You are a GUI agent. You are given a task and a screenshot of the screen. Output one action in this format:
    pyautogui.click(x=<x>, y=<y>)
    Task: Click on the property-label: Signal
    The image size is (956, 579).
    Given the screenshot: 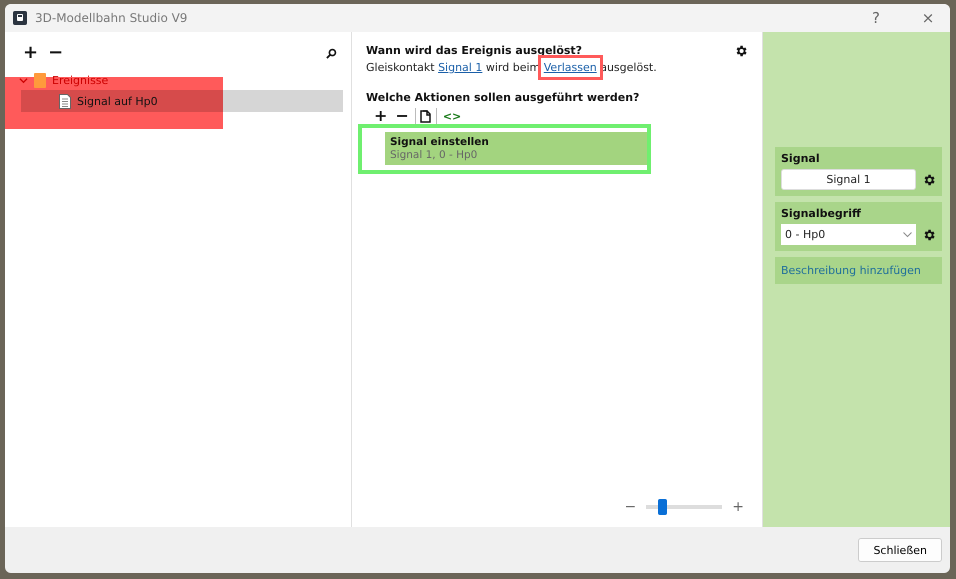 What is the action you would take?
    pyautogui.click(x=801, y=158)
    